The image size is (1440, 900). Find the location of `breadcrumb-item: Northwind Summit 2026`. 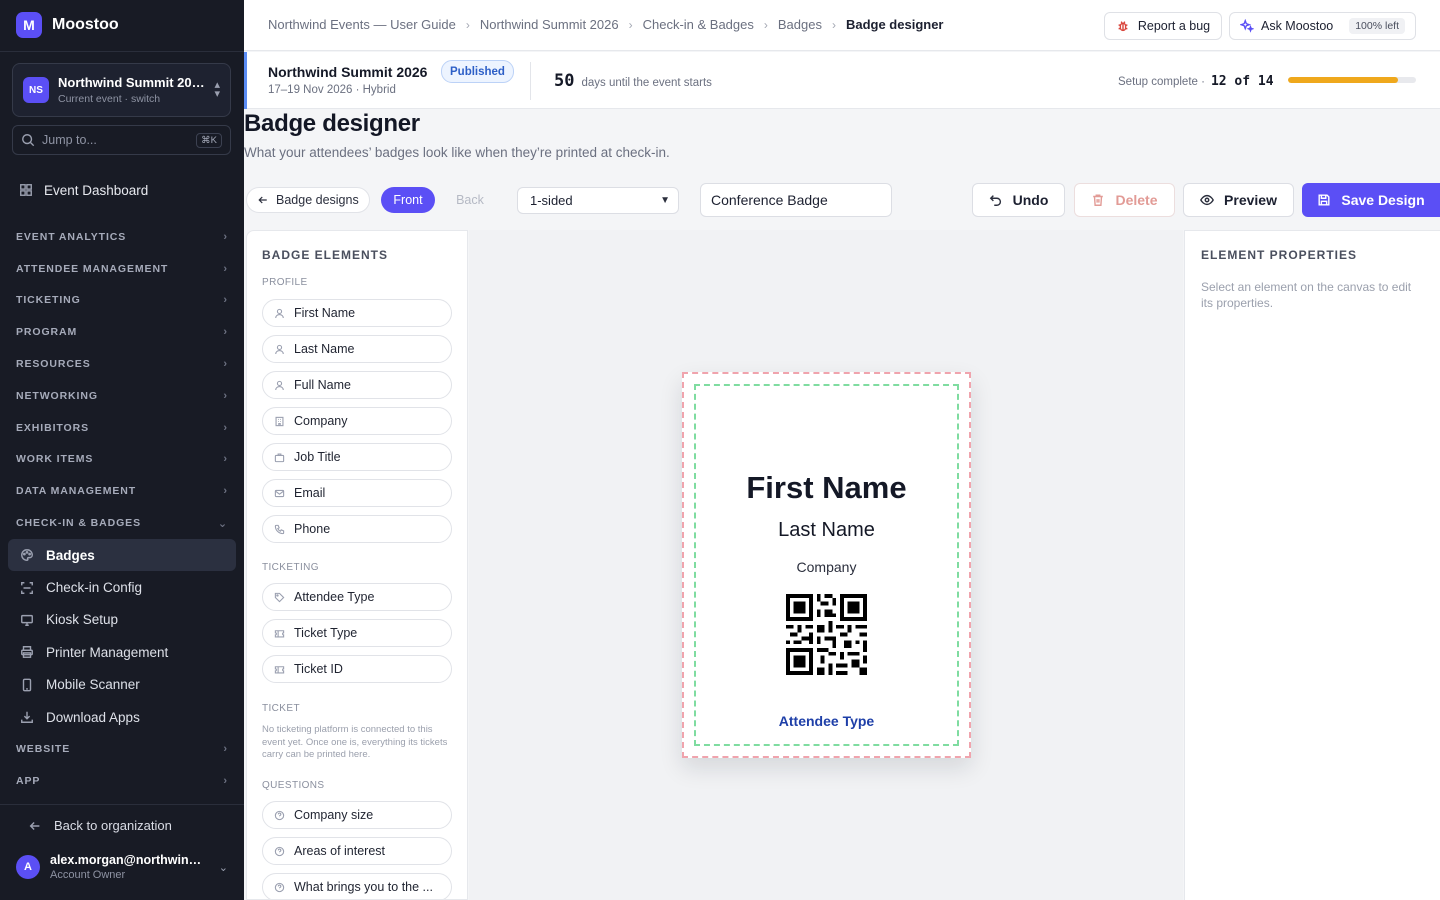

breadcrumb-item: Northwind Summit 2026 is located at coordinates (549, 24).